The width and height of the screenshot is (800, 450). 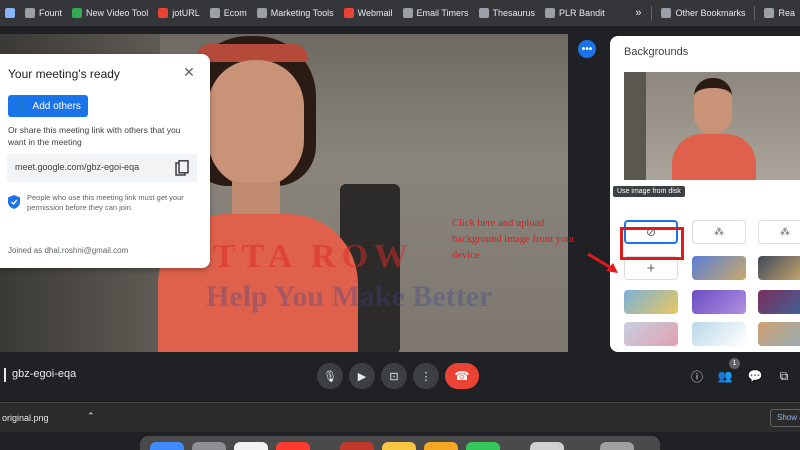 What do you see at coordinates (64, 74) in the screenshot?
I see `card-title: Your meeting's ready` at bounding box center [64, 74].